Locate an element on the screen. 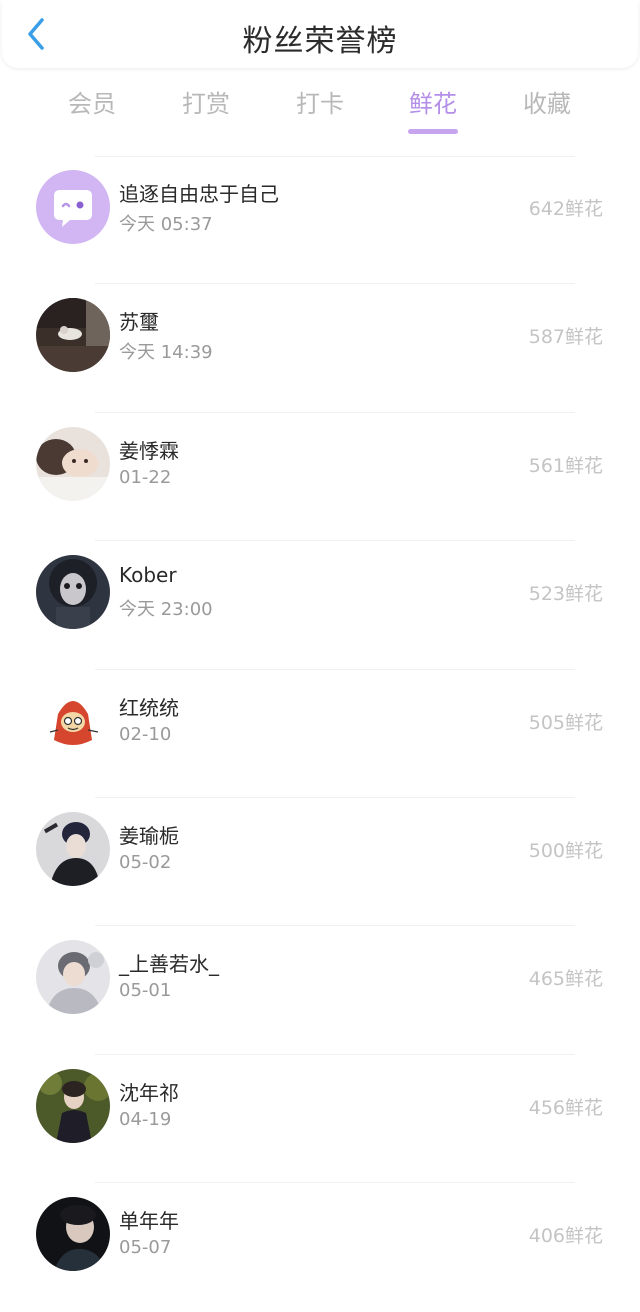 The image size is (640, 1312). tab-checkin: 打卡 is located at coordinates (320, 101).